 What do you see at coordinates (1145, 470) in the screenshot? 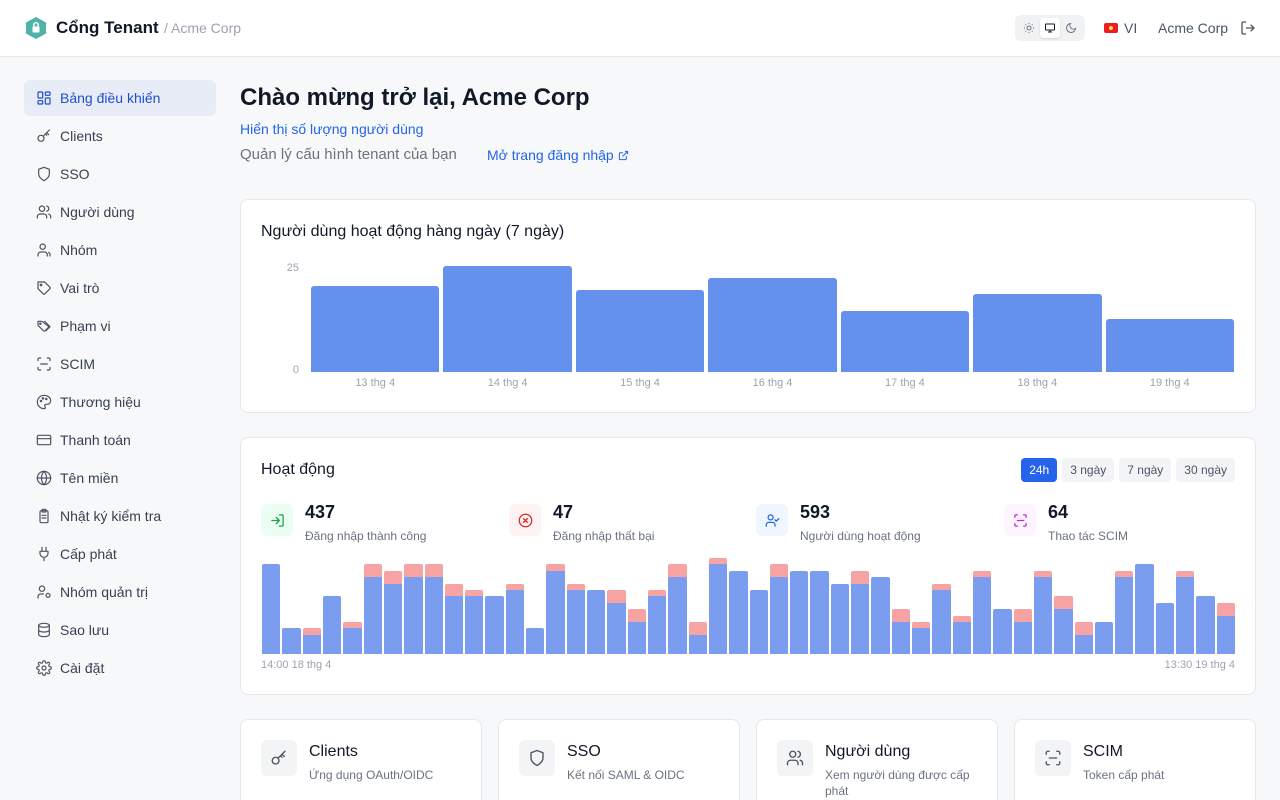
I see `range-button: 7 ngày` at bounding box center [1145, 470].